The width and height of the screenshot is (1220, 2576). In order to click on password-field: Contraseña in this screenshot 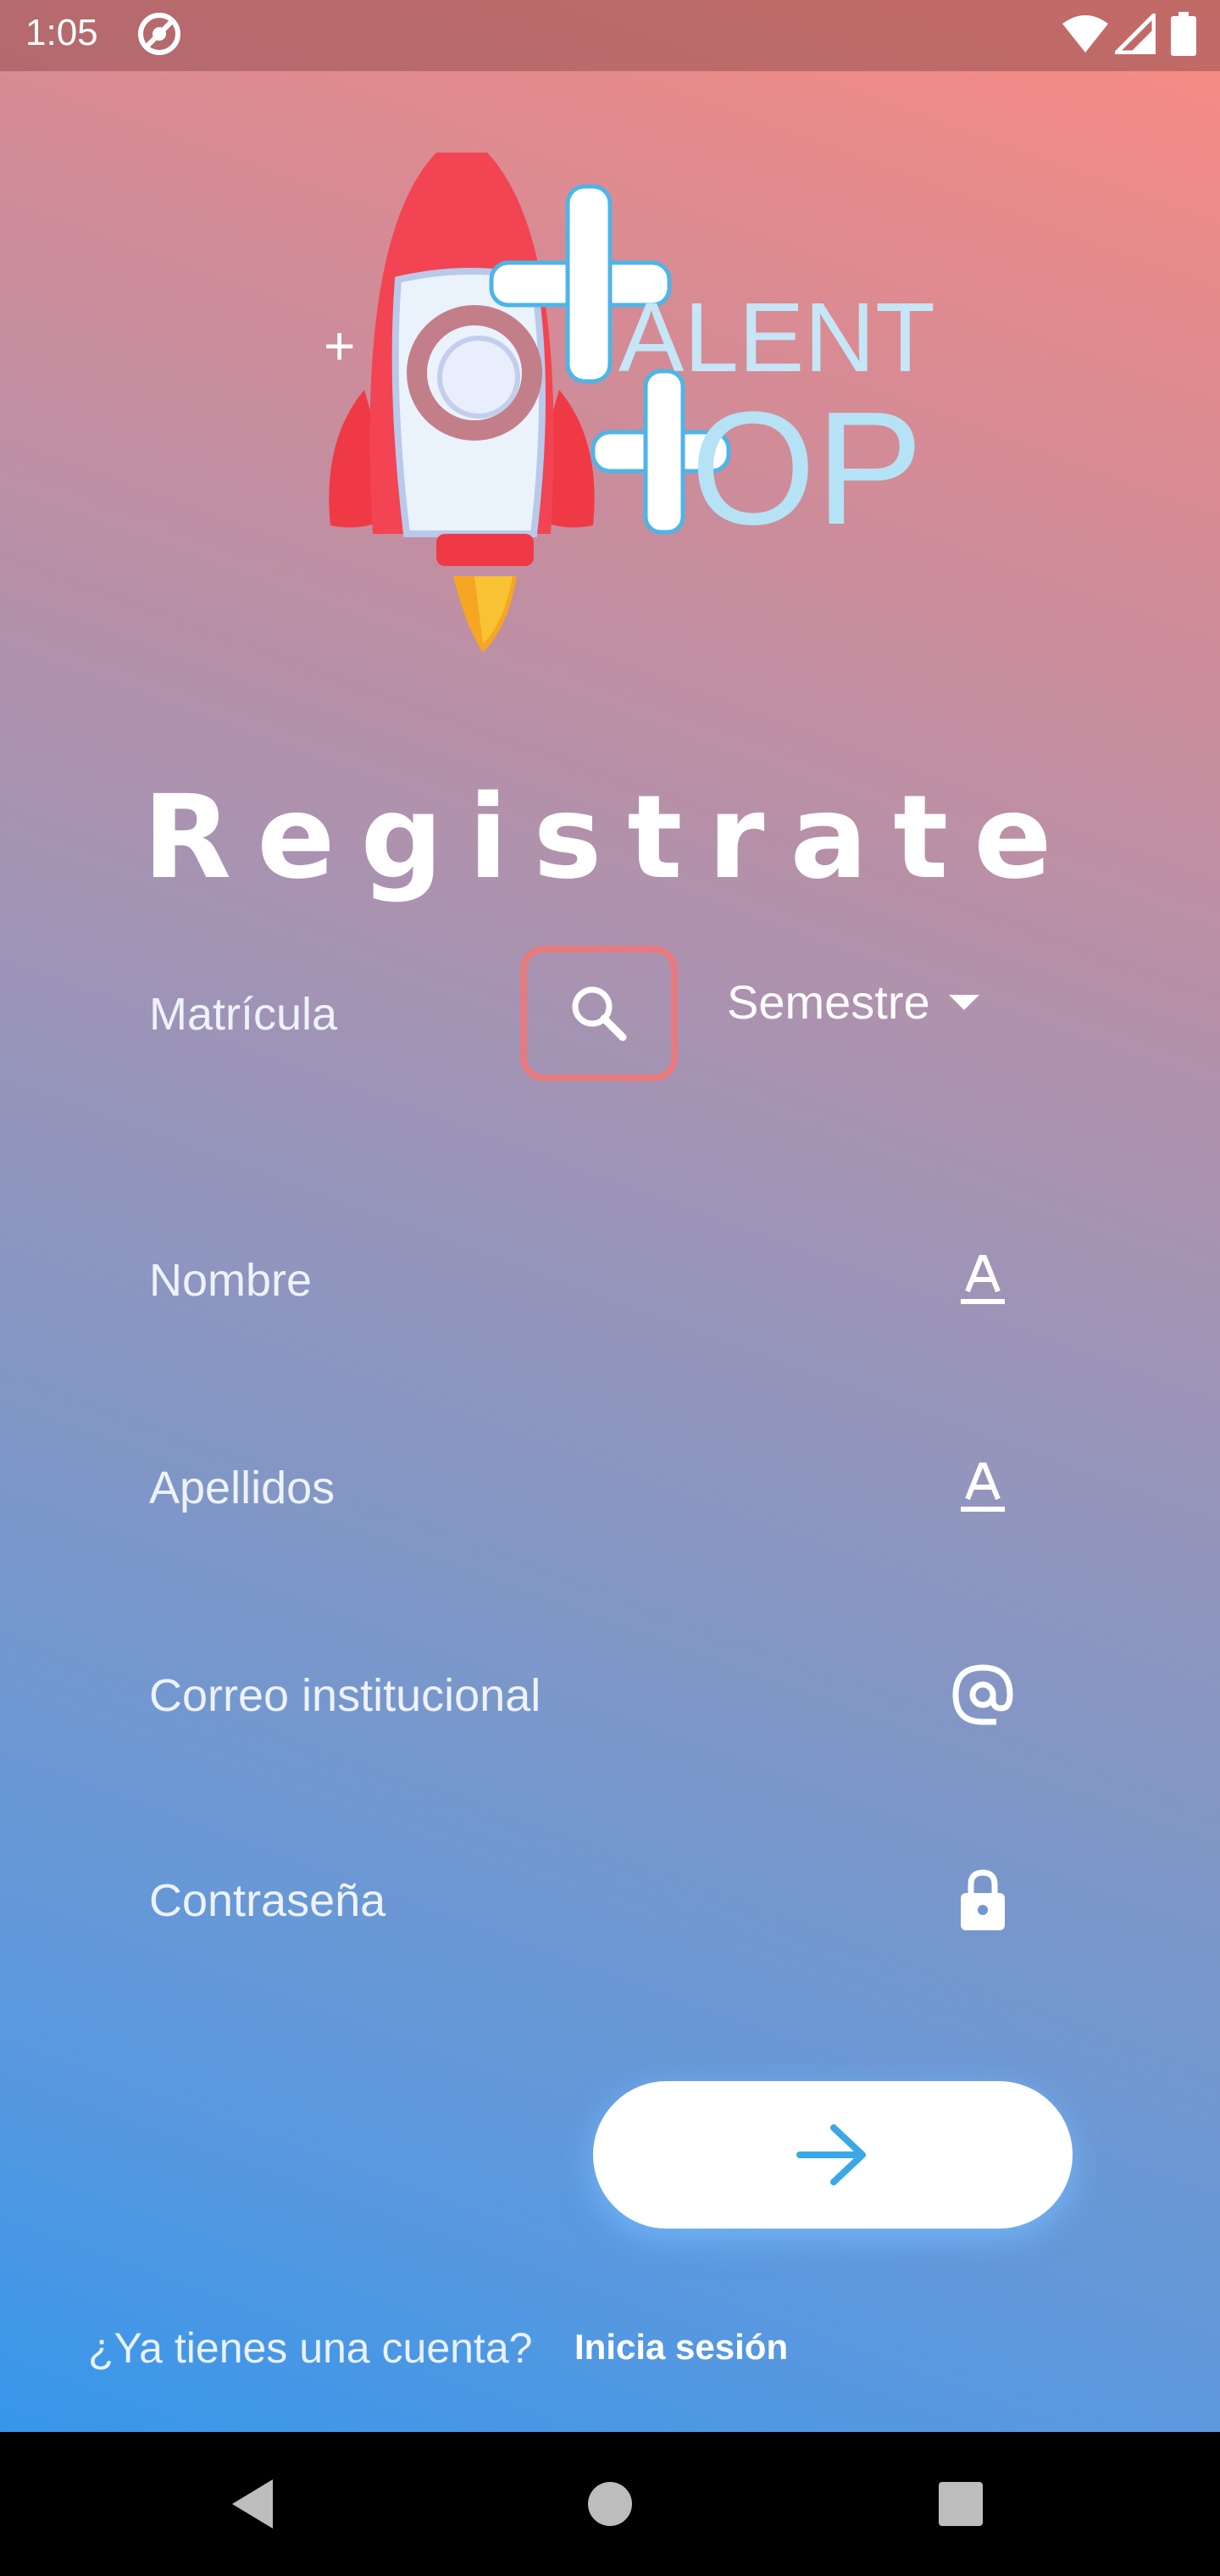, I will do `click(584, 1900)`.